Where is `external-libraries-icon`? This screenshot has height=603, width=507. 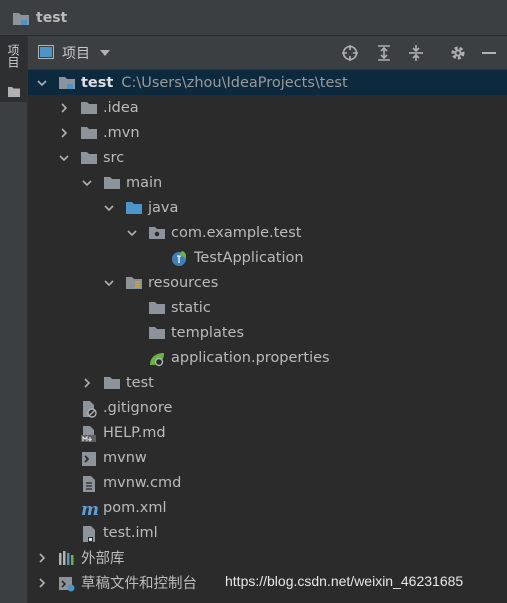
external-libraries-icon is located at coordinates (67, 558).